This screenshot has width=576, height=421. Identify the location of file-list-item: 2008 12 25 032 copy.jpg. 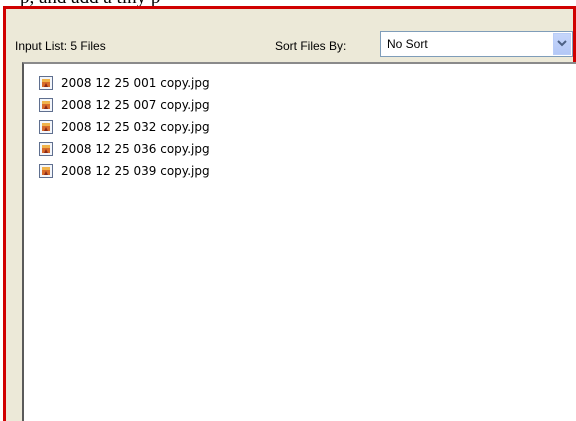
(124, 127).